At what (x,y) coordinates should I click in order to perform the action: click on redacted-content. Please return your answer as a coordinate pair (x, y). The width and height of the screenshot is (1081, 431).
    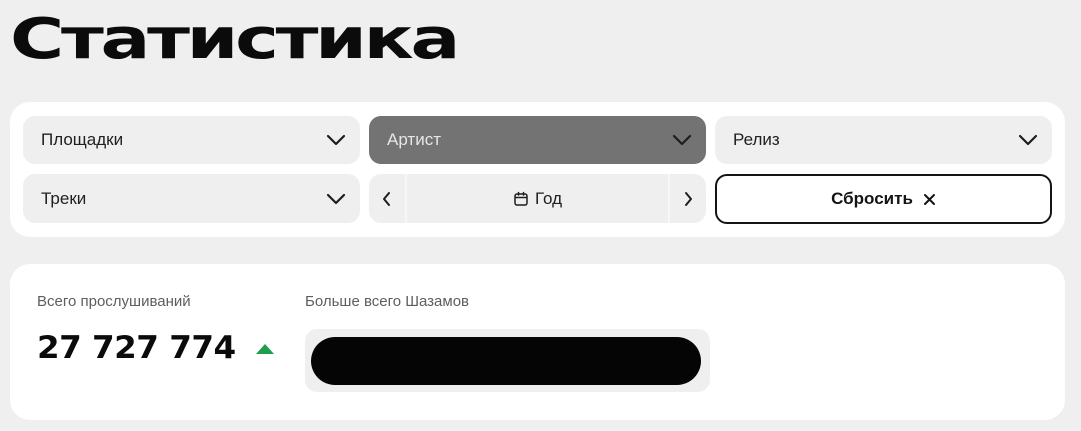
    Looking at the image, I should click on (506, 361).